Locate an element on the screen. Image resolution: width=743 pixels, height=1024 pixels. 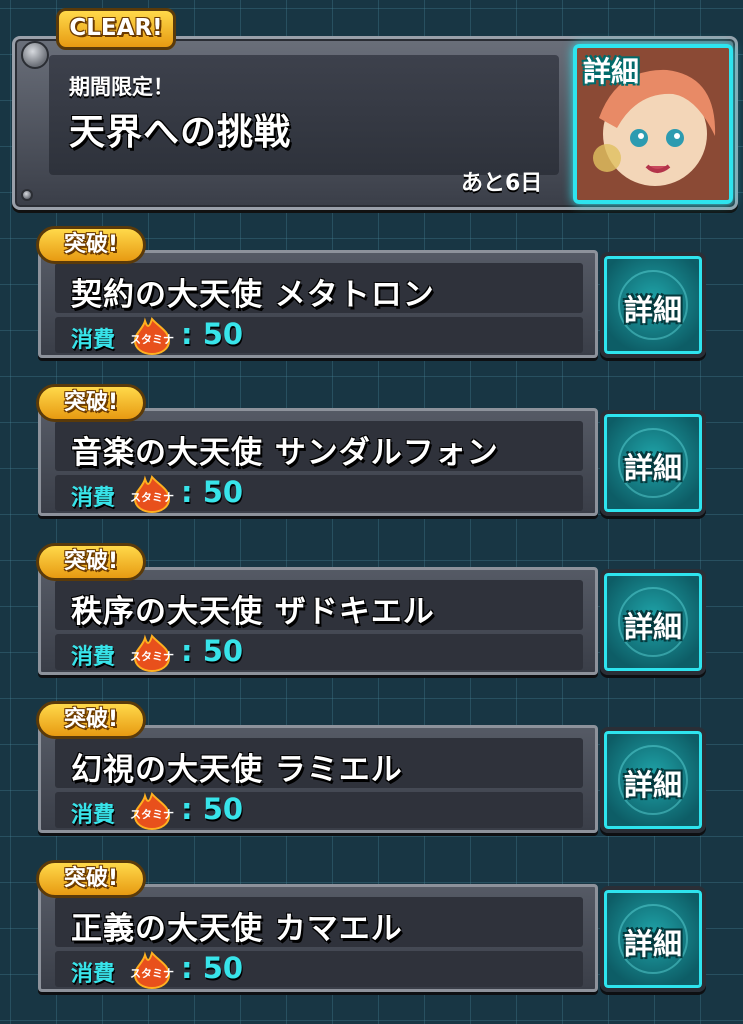
clear-badge: CLEAR! is located at coordinates (116, 29).